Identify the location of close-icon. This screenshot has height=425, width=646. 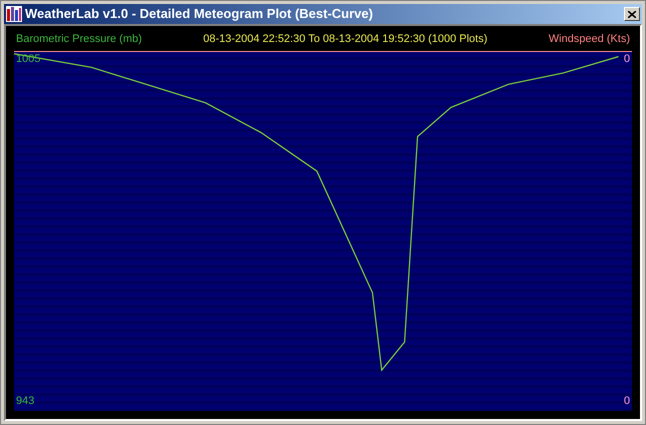
(632, 14).